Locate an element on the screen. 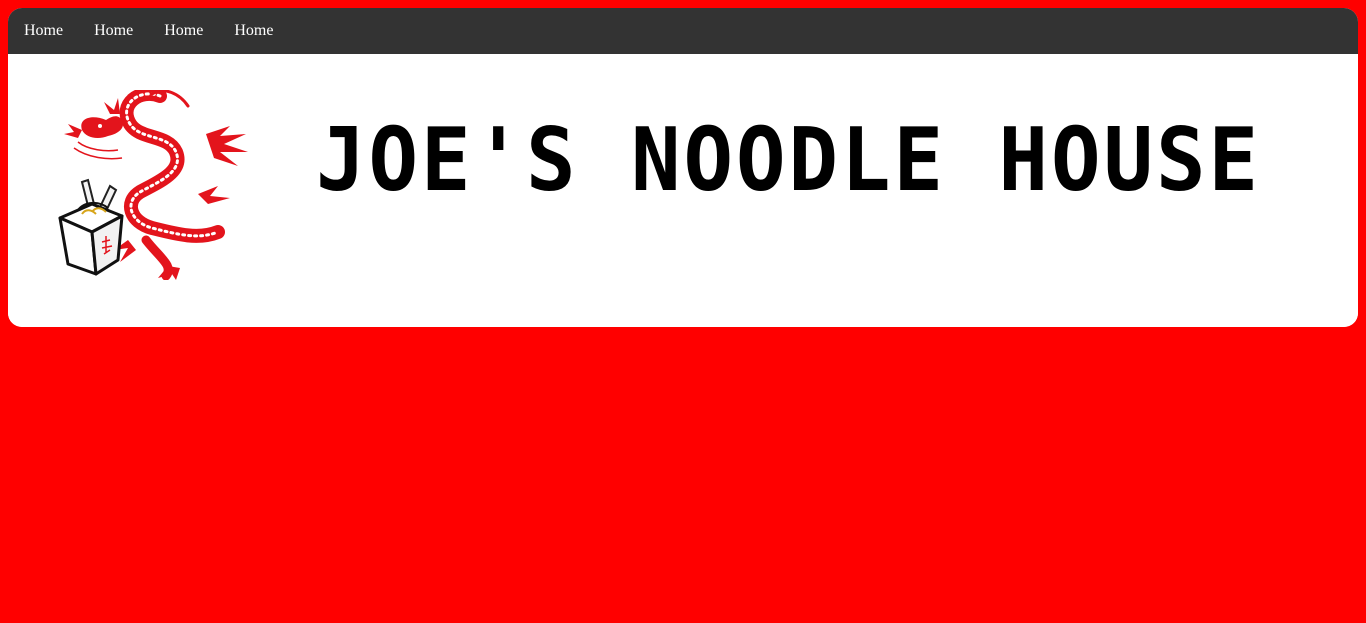 The width and height of the screenshot is (1366, 623). top-navbar: Home Home Home Home is located at coordinates (683, 31).